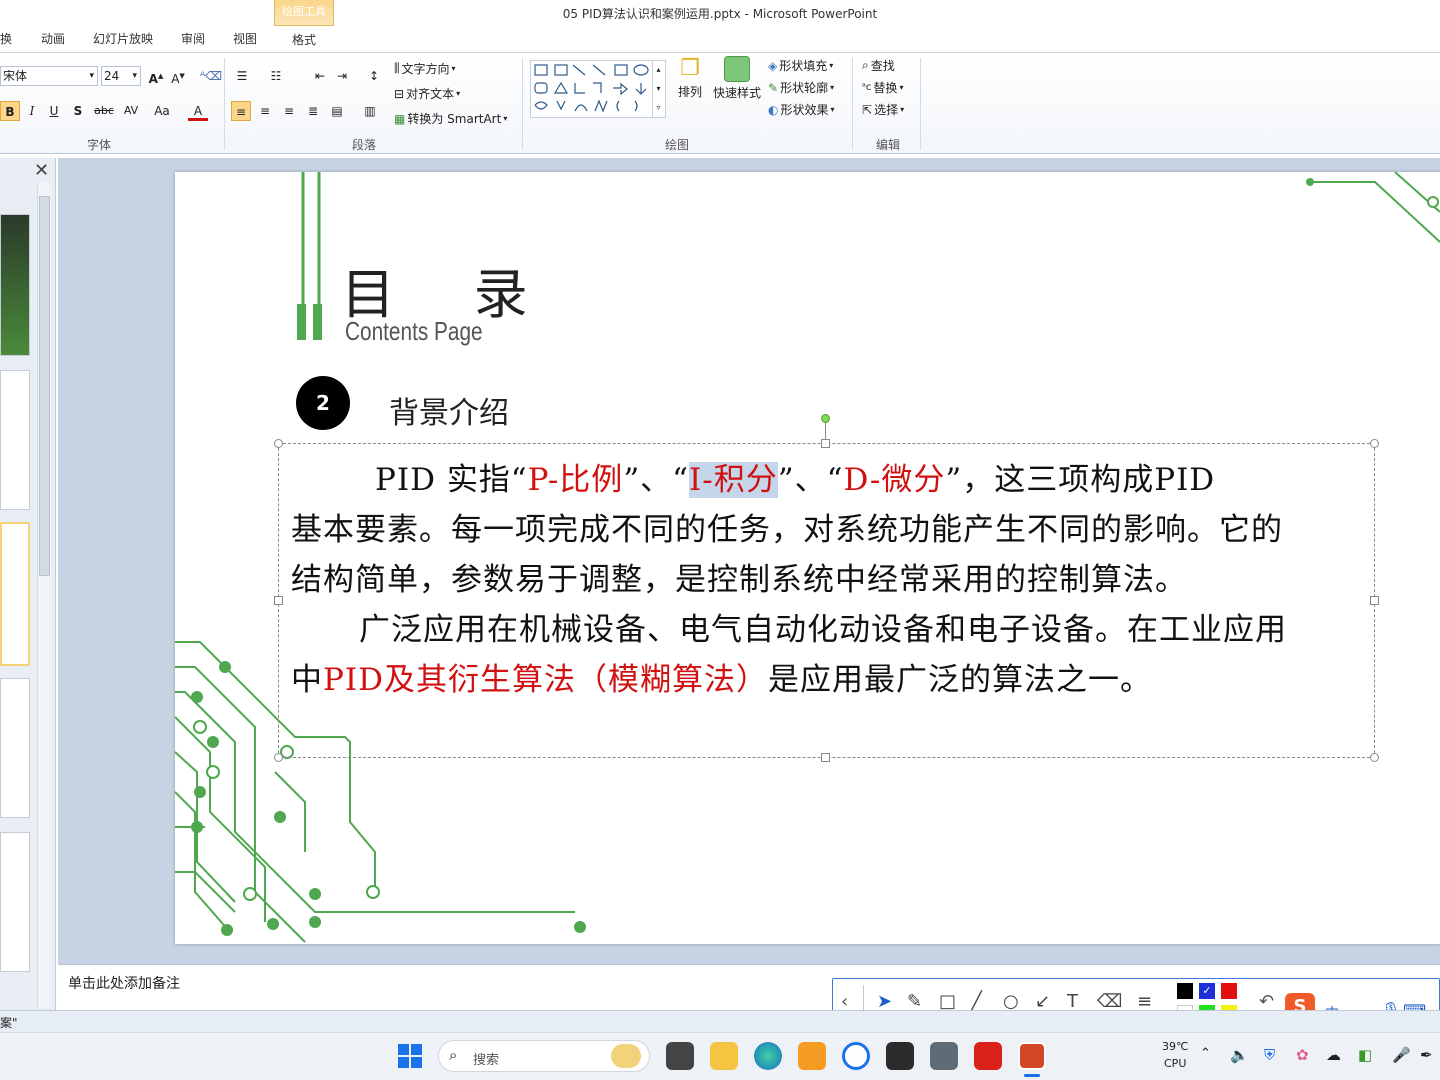 Image resolution: width=1440 pixels, height=1080 pixels. I want to click on body-paragraph-line: 广泛应用在机械设备、电气自动化动设备和电子设备。在工业应用, so click(823, 626).